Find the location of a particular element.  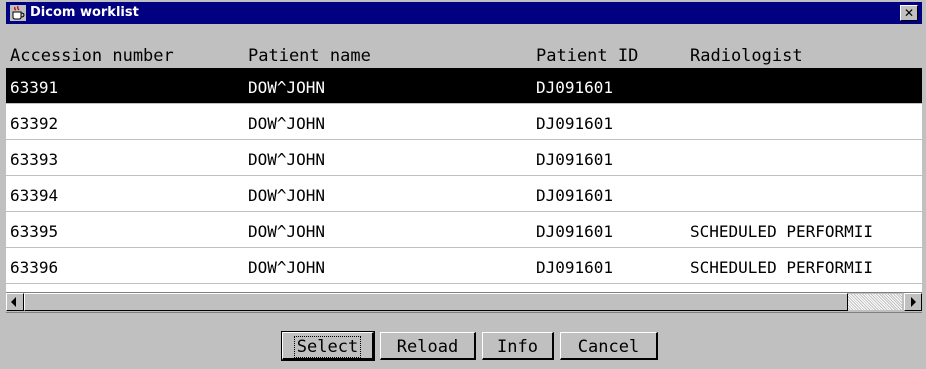

column-header-patient-name: Patient name is located at coordinates (388, 56).